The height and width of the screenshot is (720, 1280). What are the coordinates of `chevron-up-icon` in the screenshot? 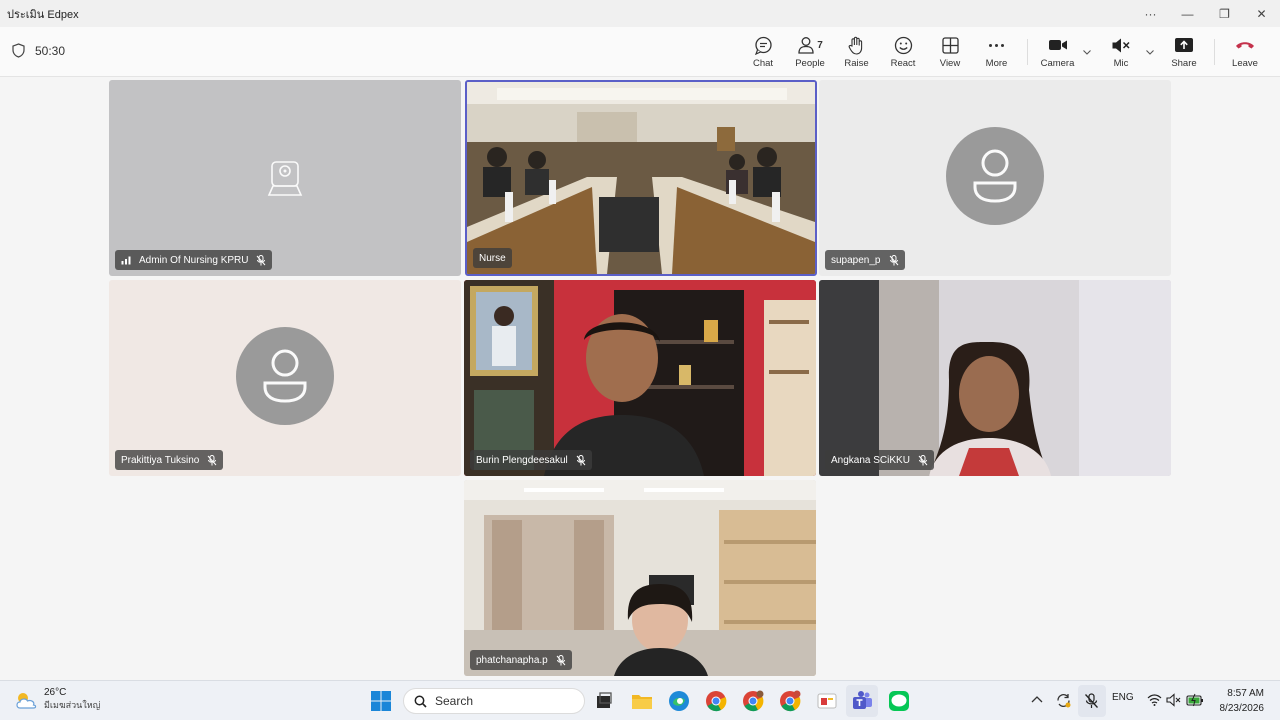 It's located at (1037, 700).